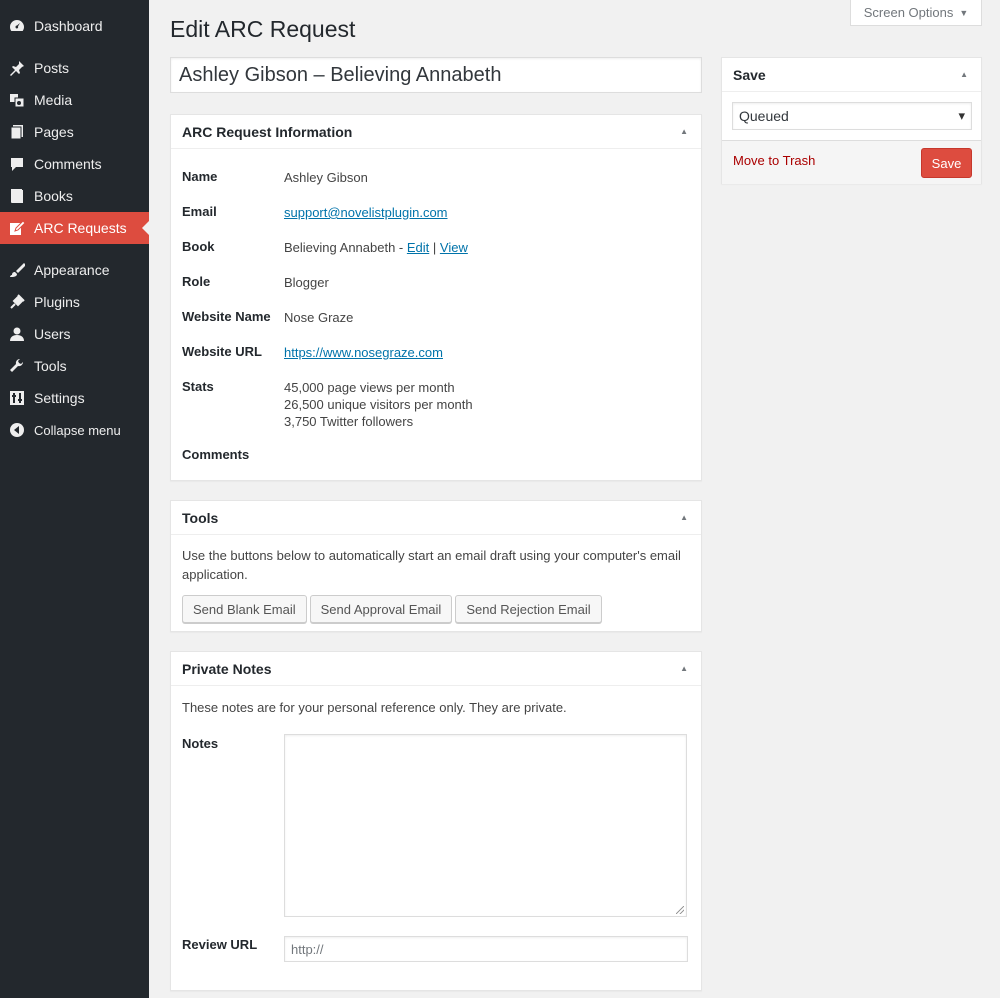  Describe the element at coordinates (436, 132) in the screenshot. I see `arc-info-header: ARC Request Information ▲` at that location.